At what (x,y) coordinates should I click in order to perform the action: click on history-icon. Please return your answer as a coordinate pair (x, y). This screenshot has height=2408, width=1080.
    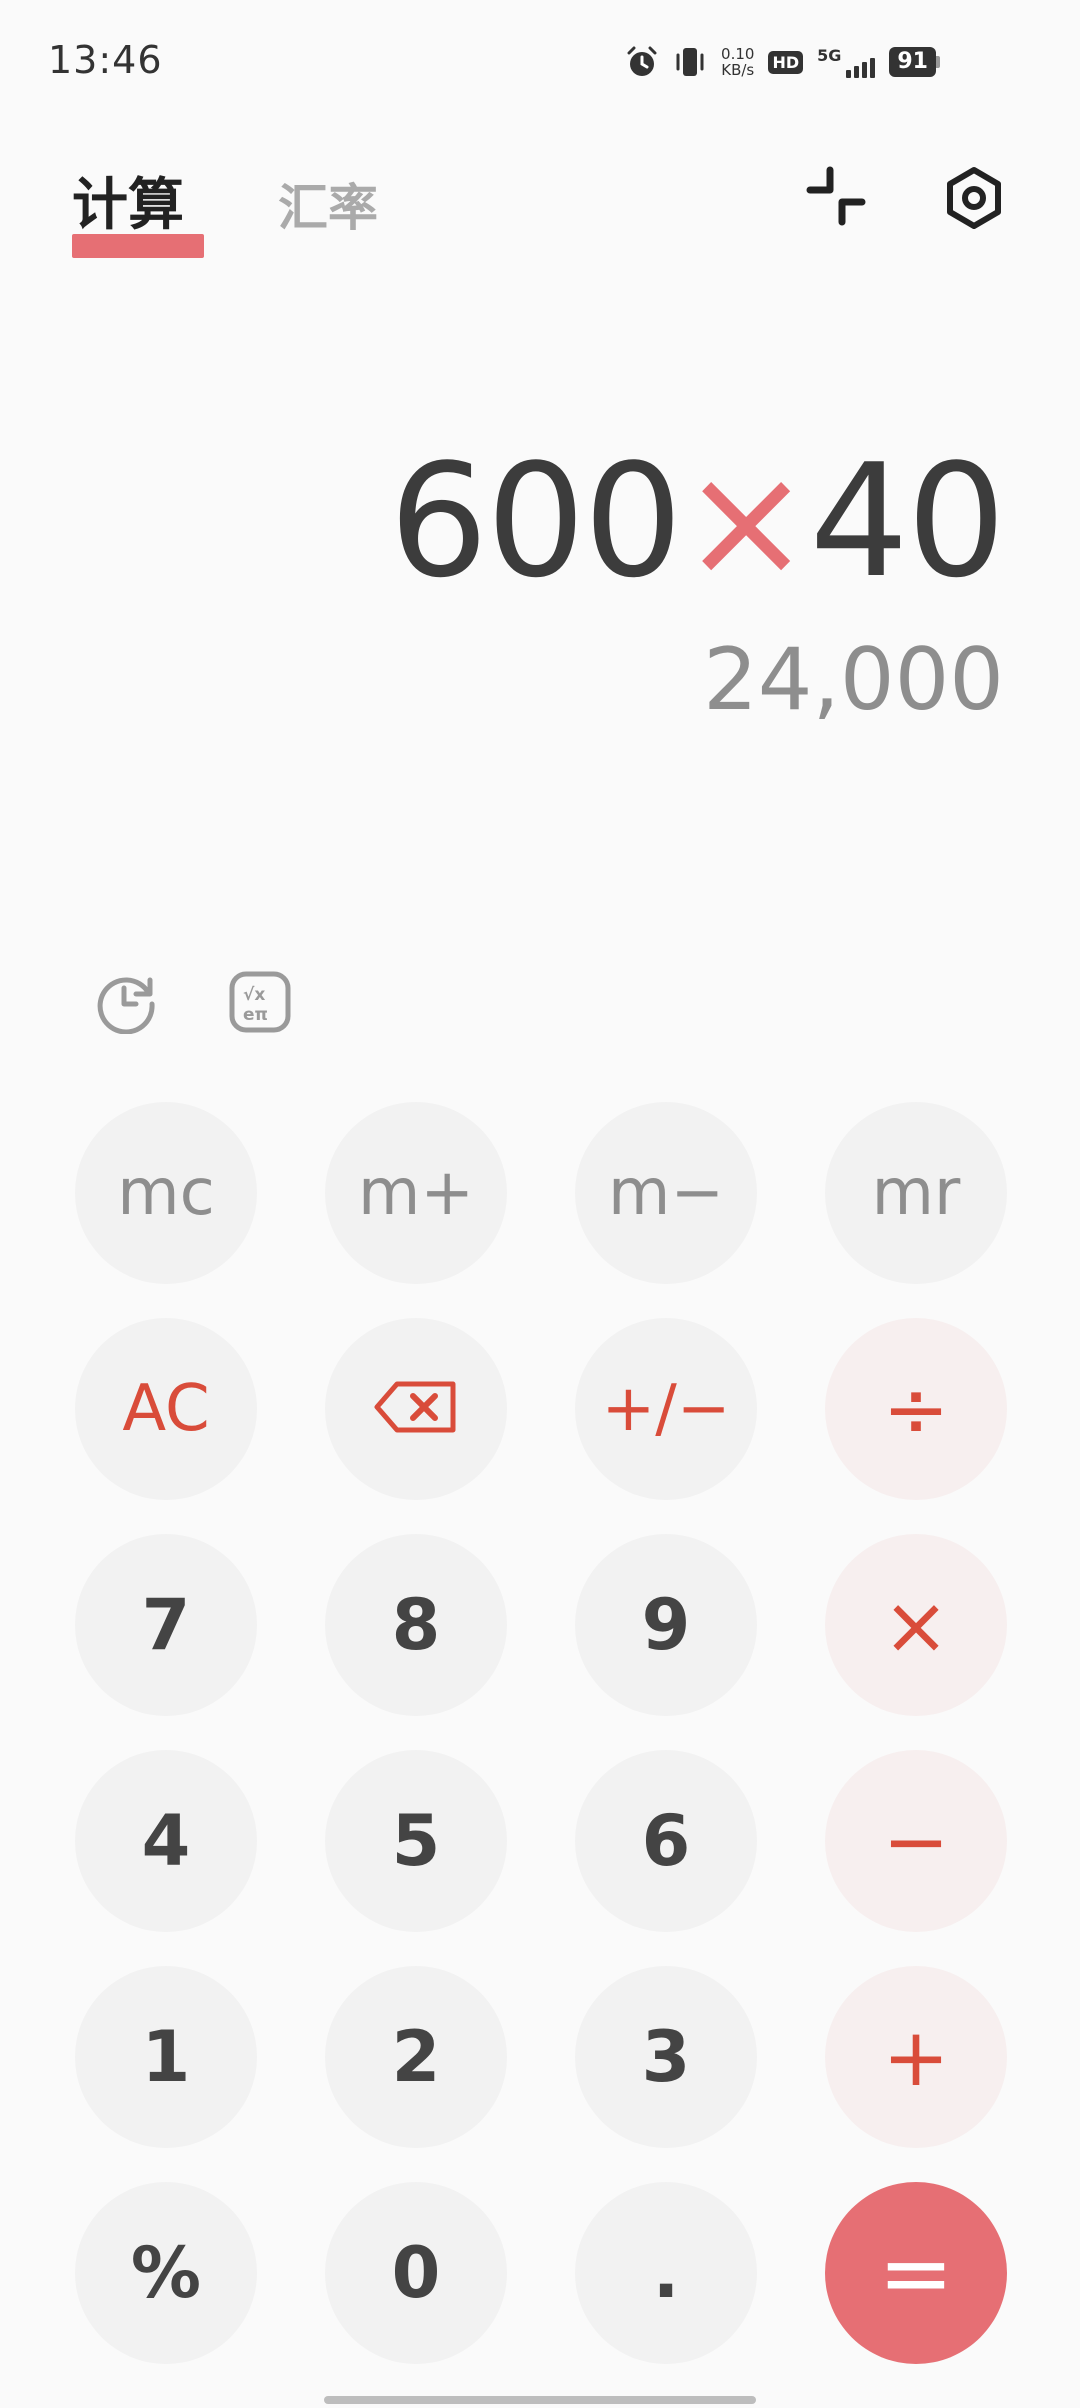
    Looking at the image, I should click on (126, 1002).